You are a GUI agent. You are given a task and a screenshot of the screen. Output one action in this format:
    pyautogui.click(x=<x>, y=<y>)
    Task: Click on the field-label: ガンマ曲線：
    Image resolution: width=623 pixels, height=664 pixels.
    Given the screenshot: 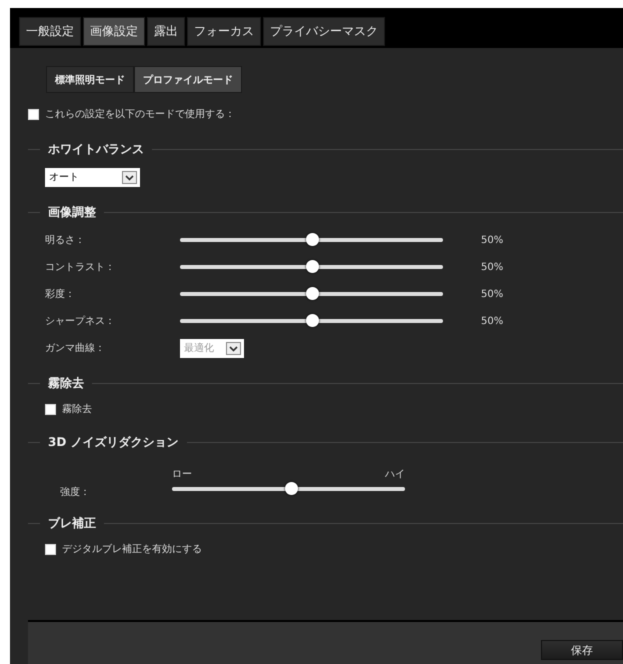 What is the action you would take?
    pyautogui.click(x=75, y=348)
    